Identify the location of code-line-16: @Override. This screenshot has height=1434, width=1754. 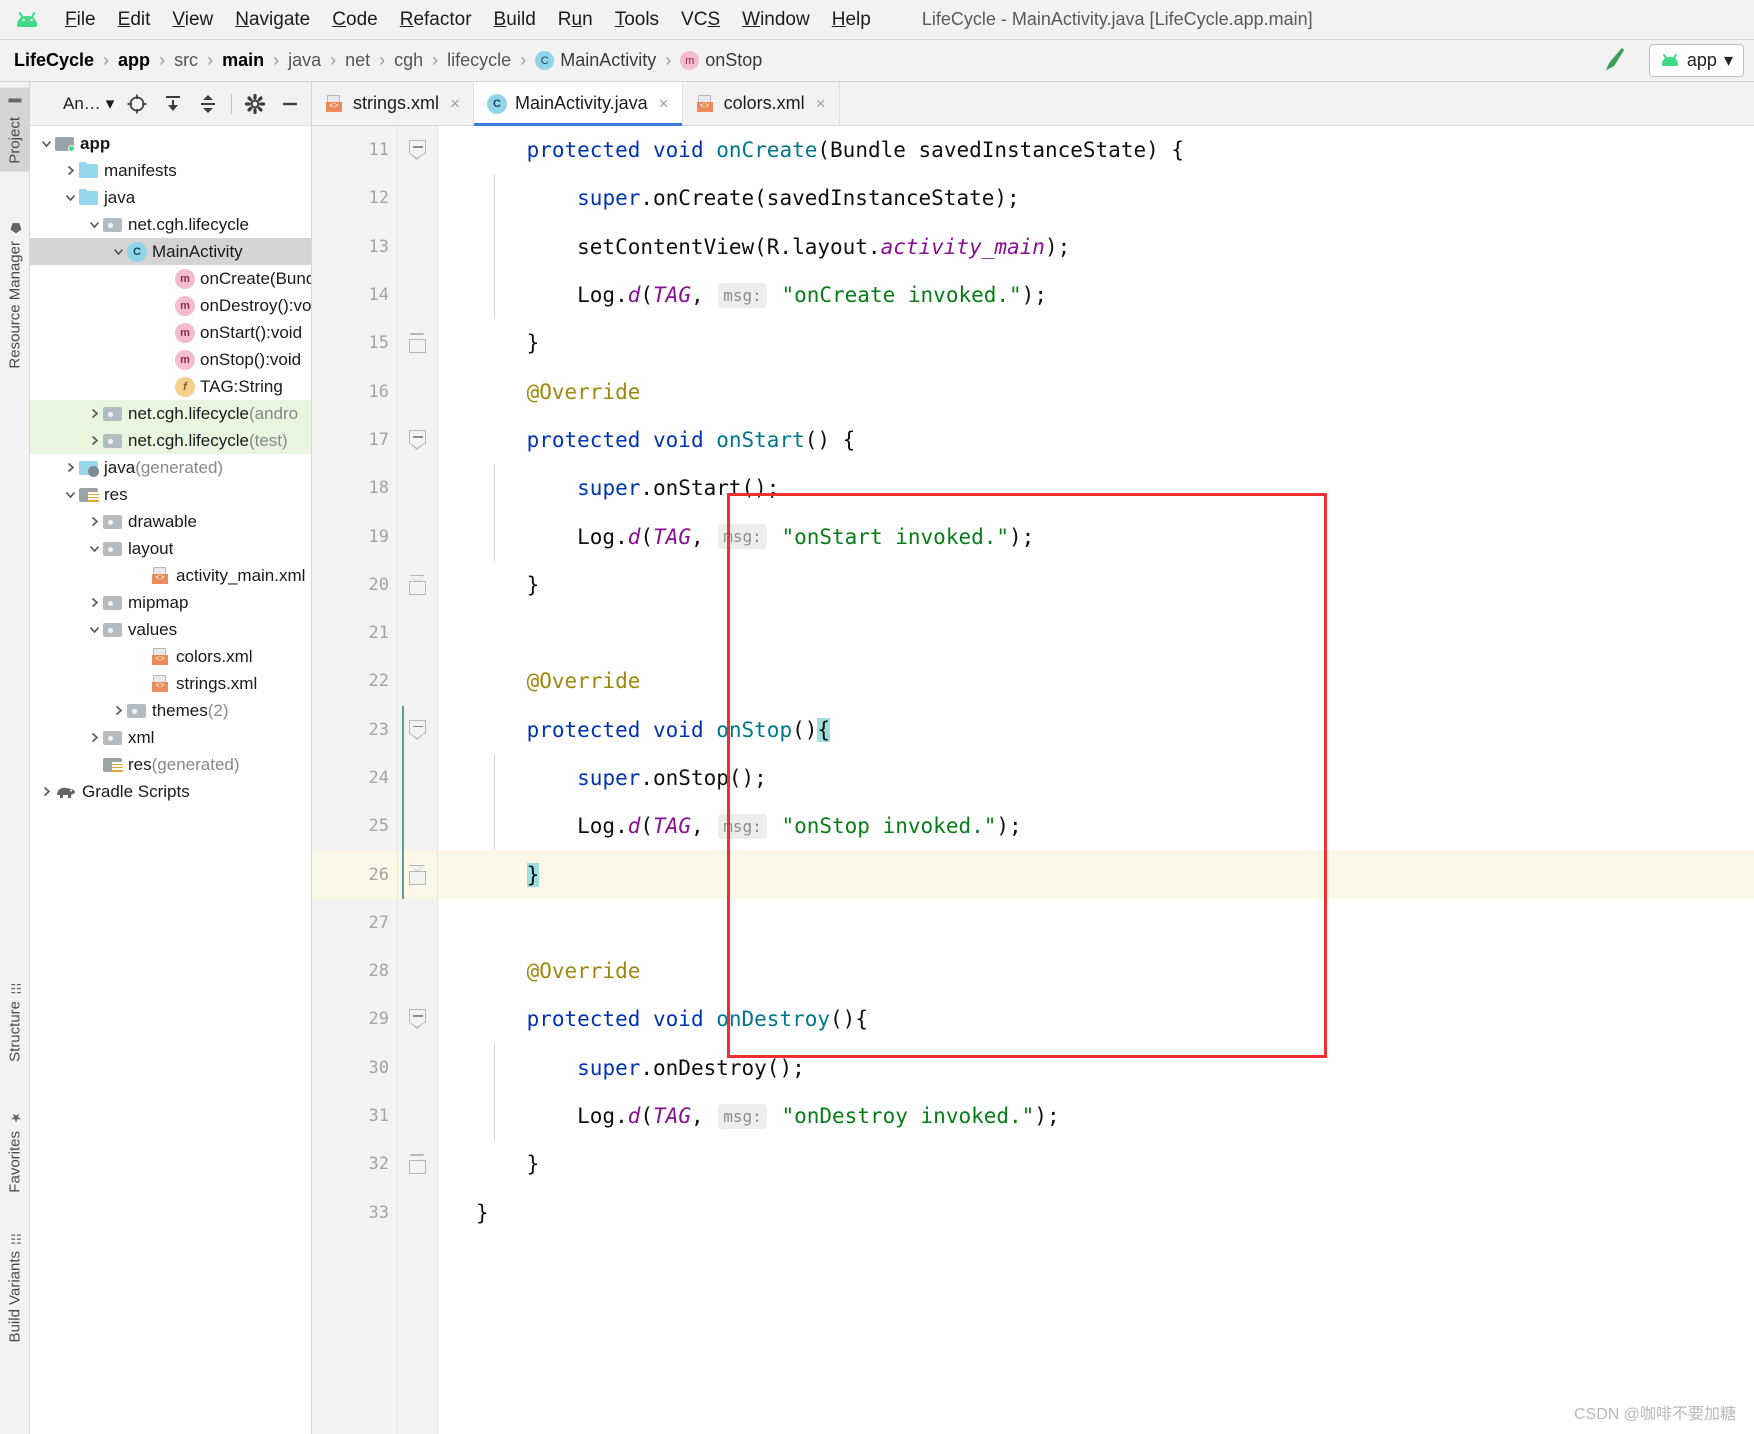
(1096, 391).